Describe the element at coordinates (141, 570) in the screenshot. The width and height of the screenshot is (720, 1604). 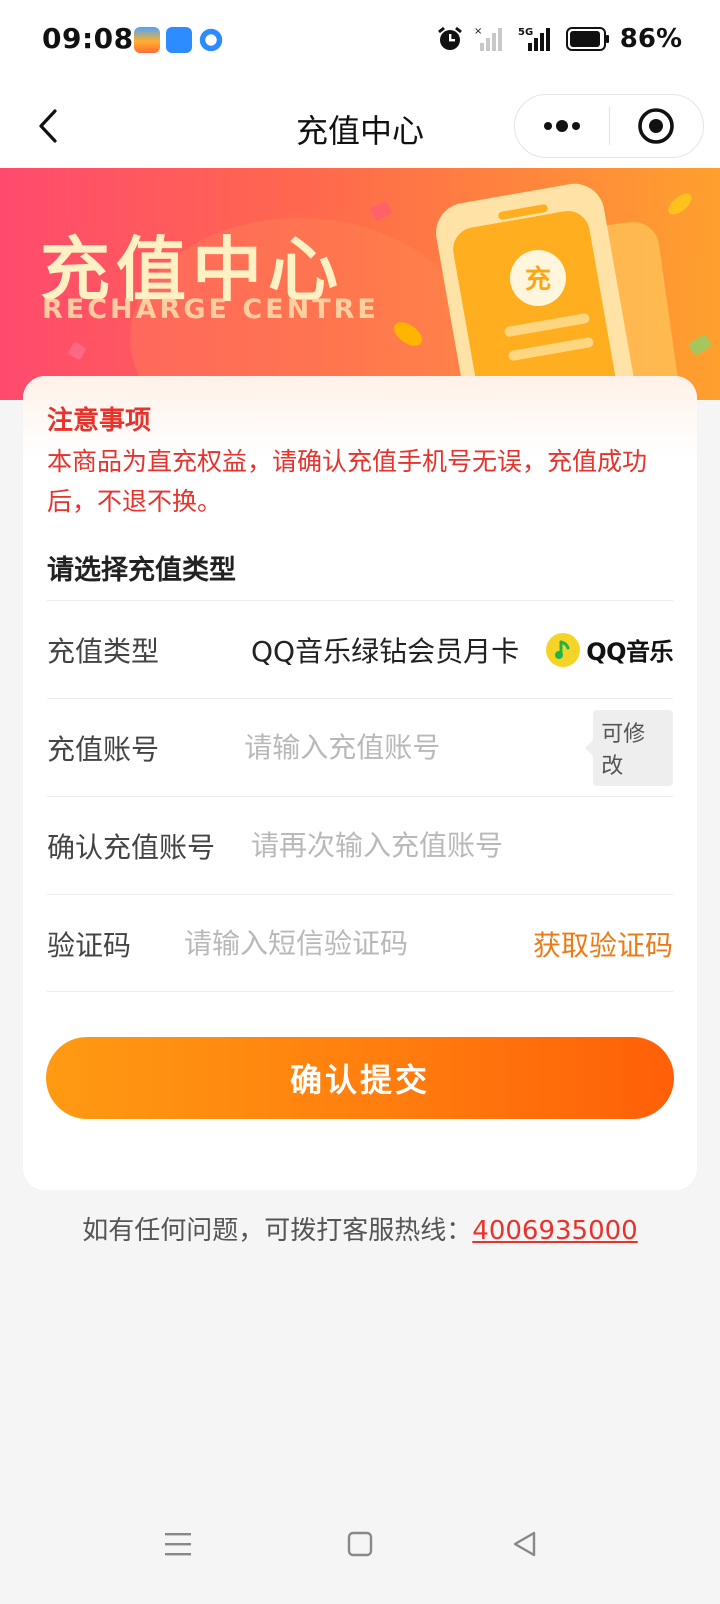
I see `section-title: 请选择充值类型` at that location.